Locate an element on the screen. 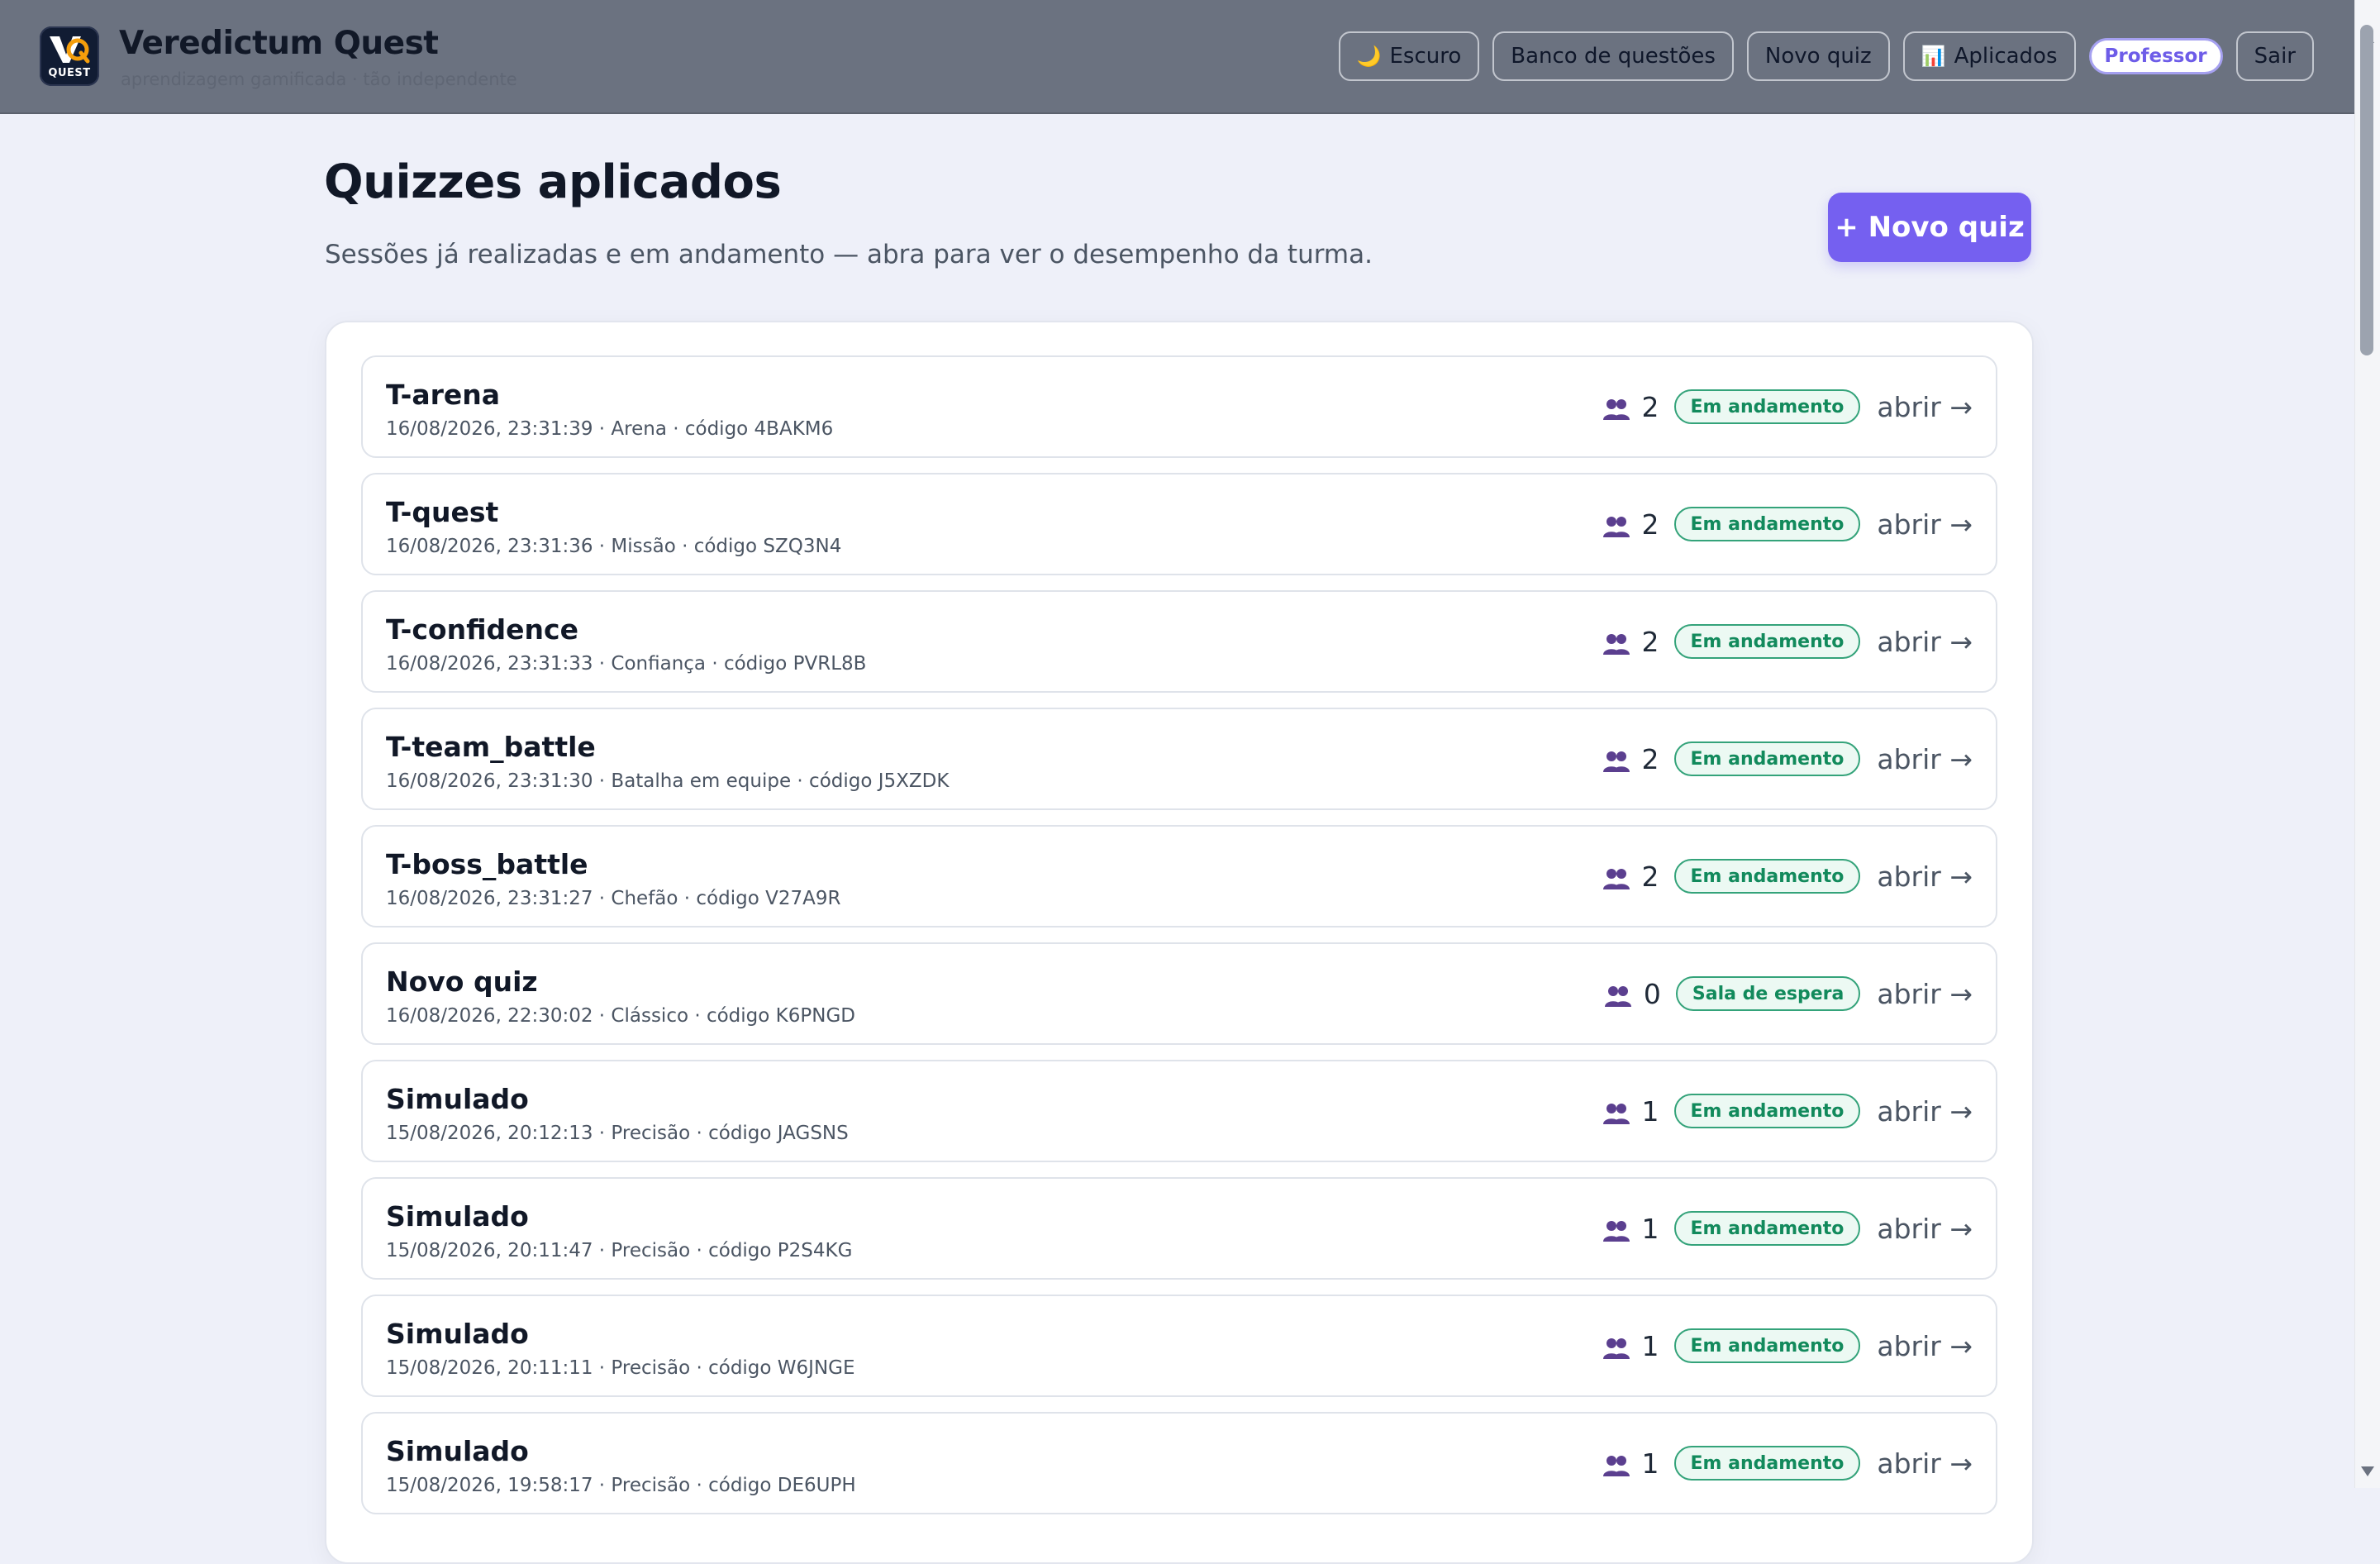 This screenshot has height=1564, width=2380. app-logo: QUEST is located at coordinates (69, 56).